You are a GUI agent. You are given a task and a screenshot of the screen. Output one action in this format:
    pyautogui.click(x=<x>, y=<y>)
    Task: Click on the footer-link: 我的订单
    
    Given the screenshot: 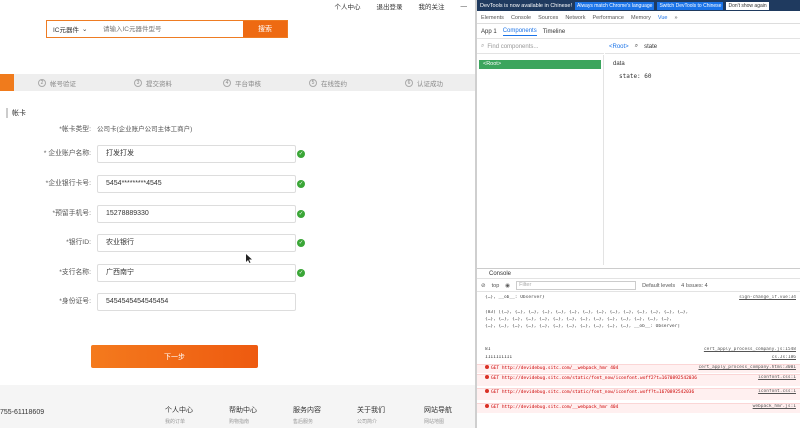 What is the action you would take?
    pyautogui.click(x=179, y=421)
    